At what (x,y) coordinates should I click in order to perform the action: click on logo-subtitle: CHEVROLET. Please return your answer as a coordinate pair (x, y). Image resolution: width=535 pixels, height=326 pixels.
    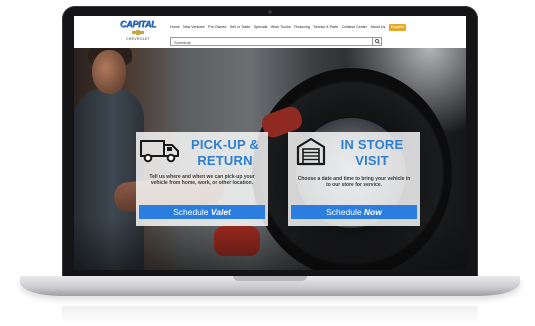
    Looking at the image, I should click on (138, 39).